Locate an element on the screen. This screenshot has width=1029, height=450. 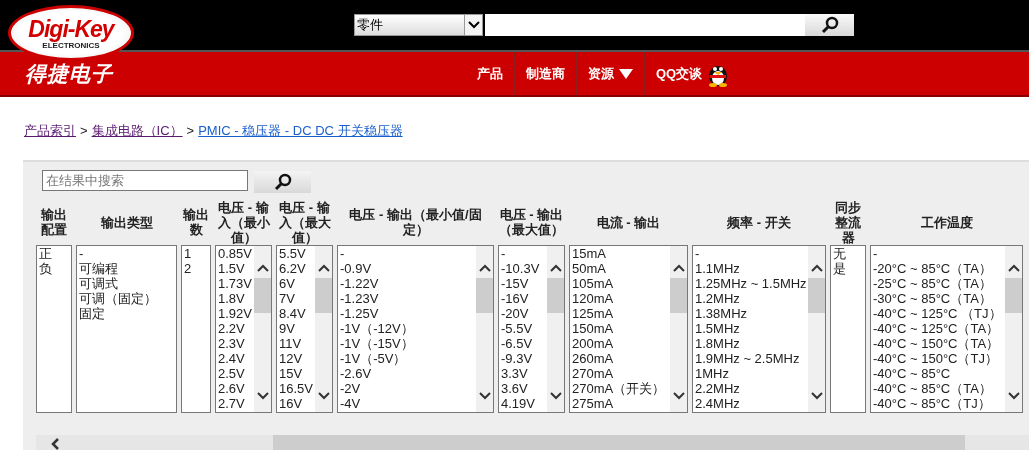
list-option: 150mA is located at coordinates (621, 328).